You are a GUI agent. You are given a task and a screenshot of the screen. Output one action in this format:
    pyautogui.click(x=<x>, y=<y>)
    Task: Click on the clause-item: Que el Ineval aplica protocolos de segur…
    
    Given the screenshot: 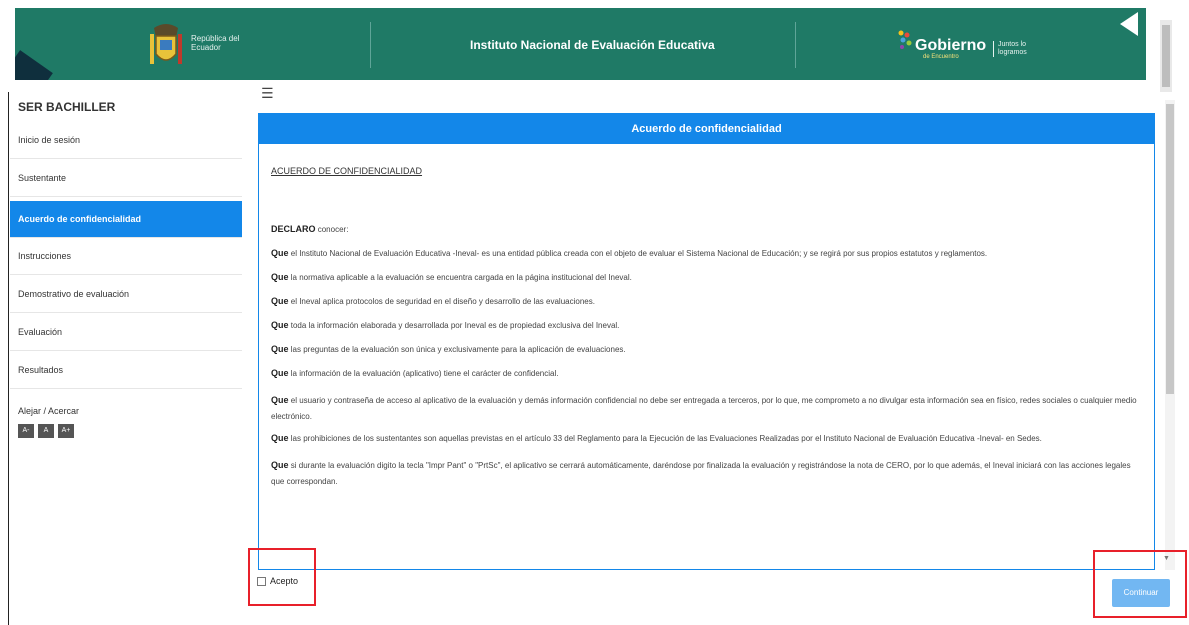 What is the action you would take?
    pyautogui.click(x=433, y=301)
    